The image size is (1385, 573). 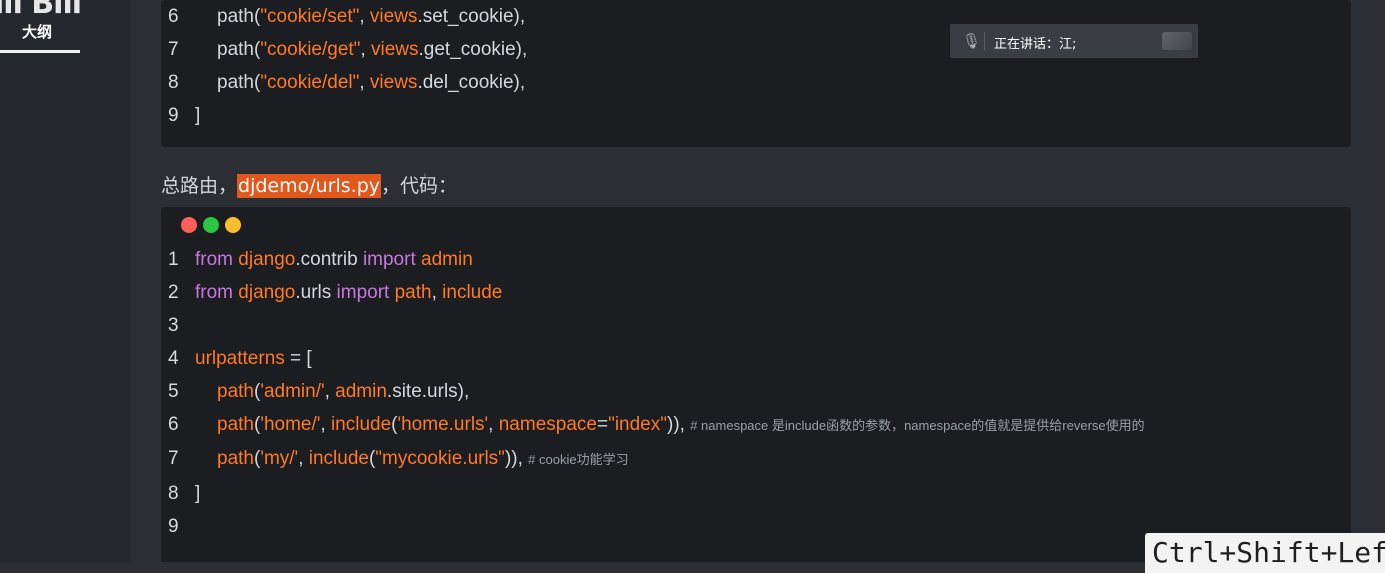 I want to click on divider, so click(x=984, y=41).